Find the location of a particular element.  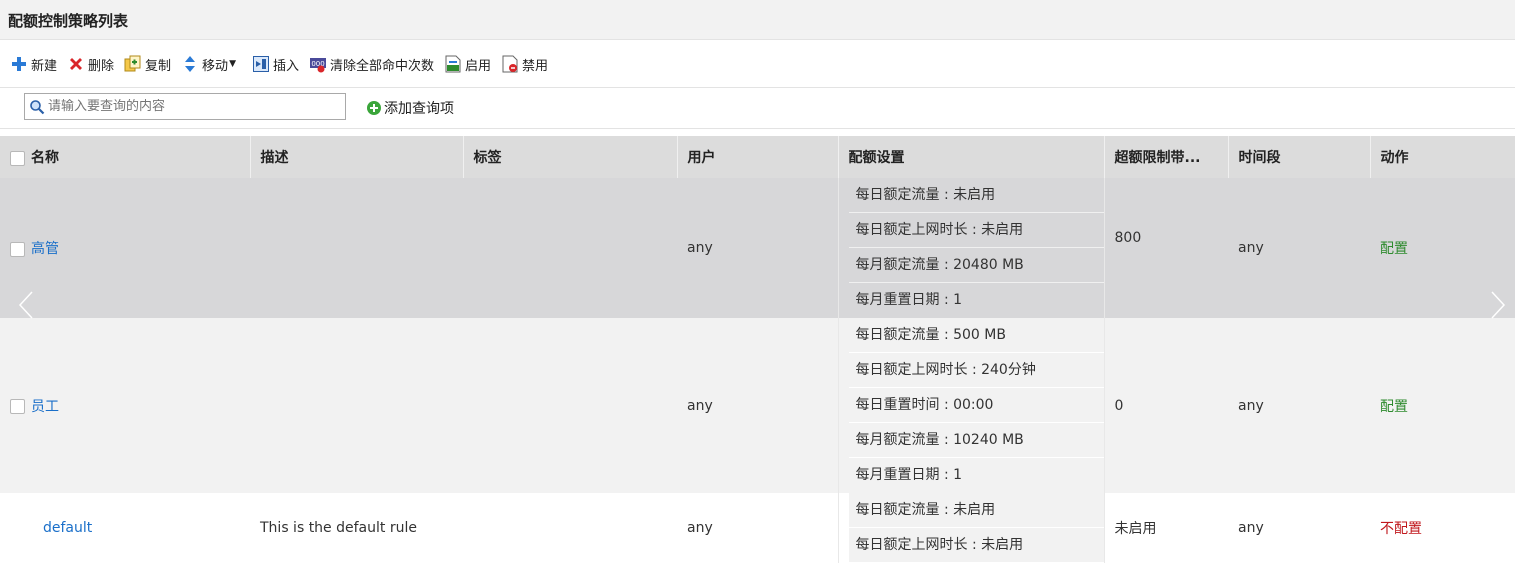

insert-icon is located at coordinates (261, 64).